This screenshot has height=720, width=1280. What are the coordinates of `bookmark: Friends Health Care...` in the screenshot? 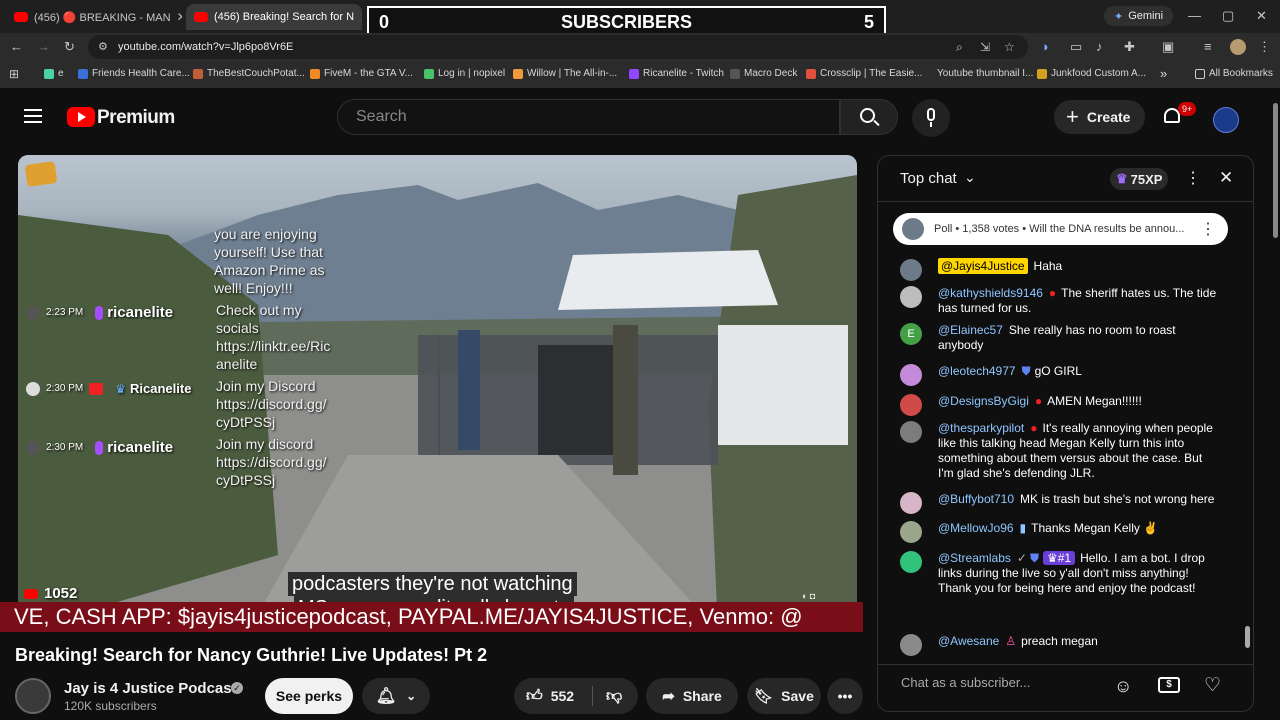 It's located at (134, 73).